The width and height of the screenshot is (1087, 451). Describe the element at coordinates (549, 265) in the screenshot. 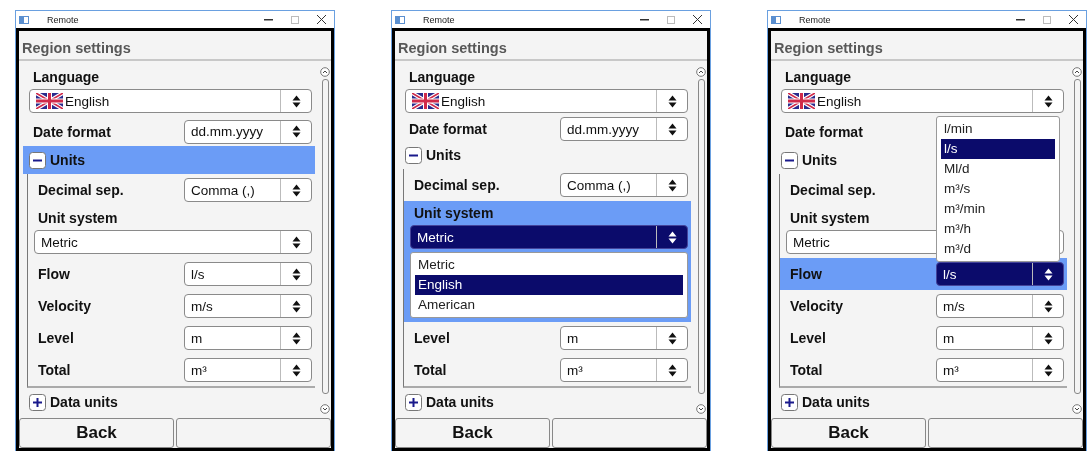

I see `dropdown-option: Metric` at that location.